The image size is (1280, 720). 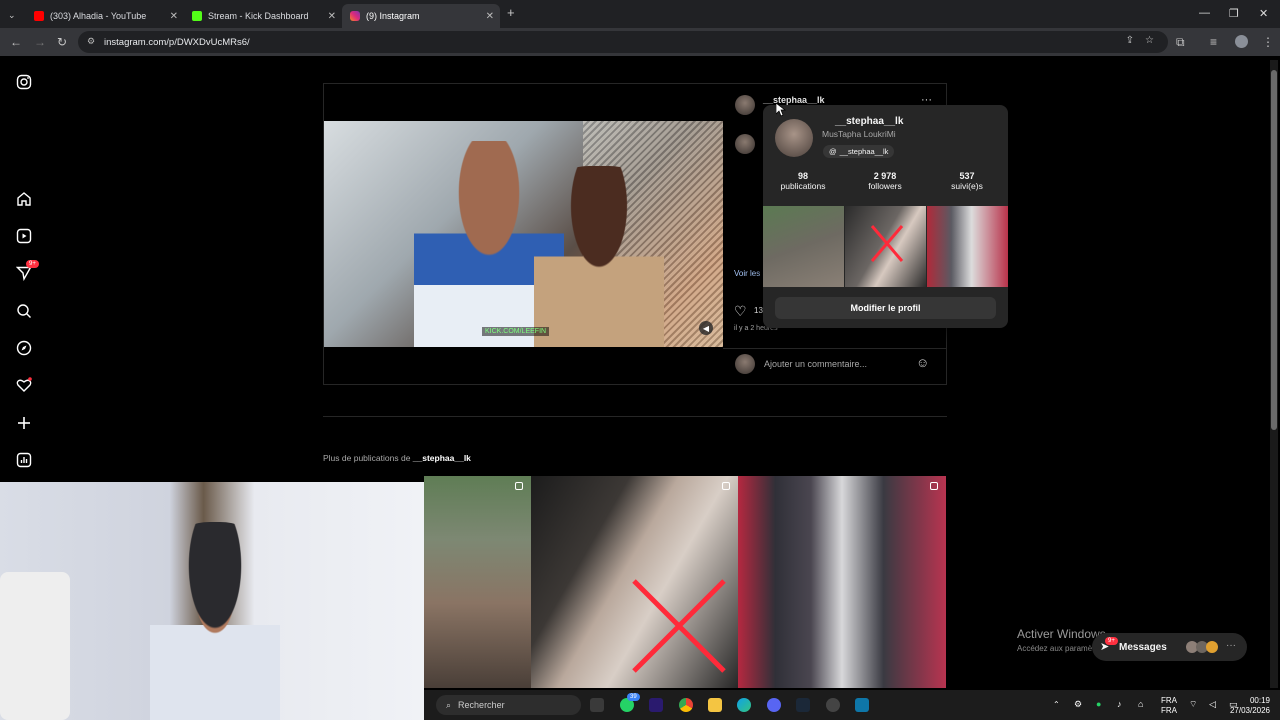 I want to click on post-username: __stephaa__lk, so click(x=794, y=100).